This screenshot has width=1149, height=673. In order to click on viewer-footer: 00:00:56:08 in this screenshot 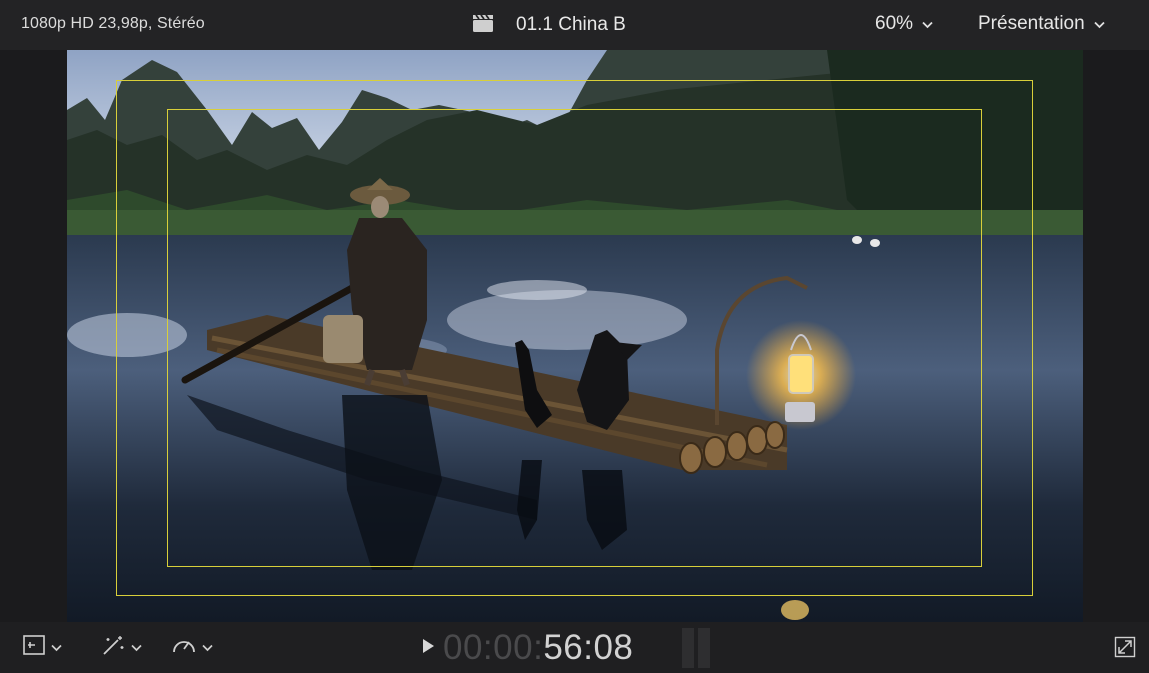, I will do `click(574, 647)`.